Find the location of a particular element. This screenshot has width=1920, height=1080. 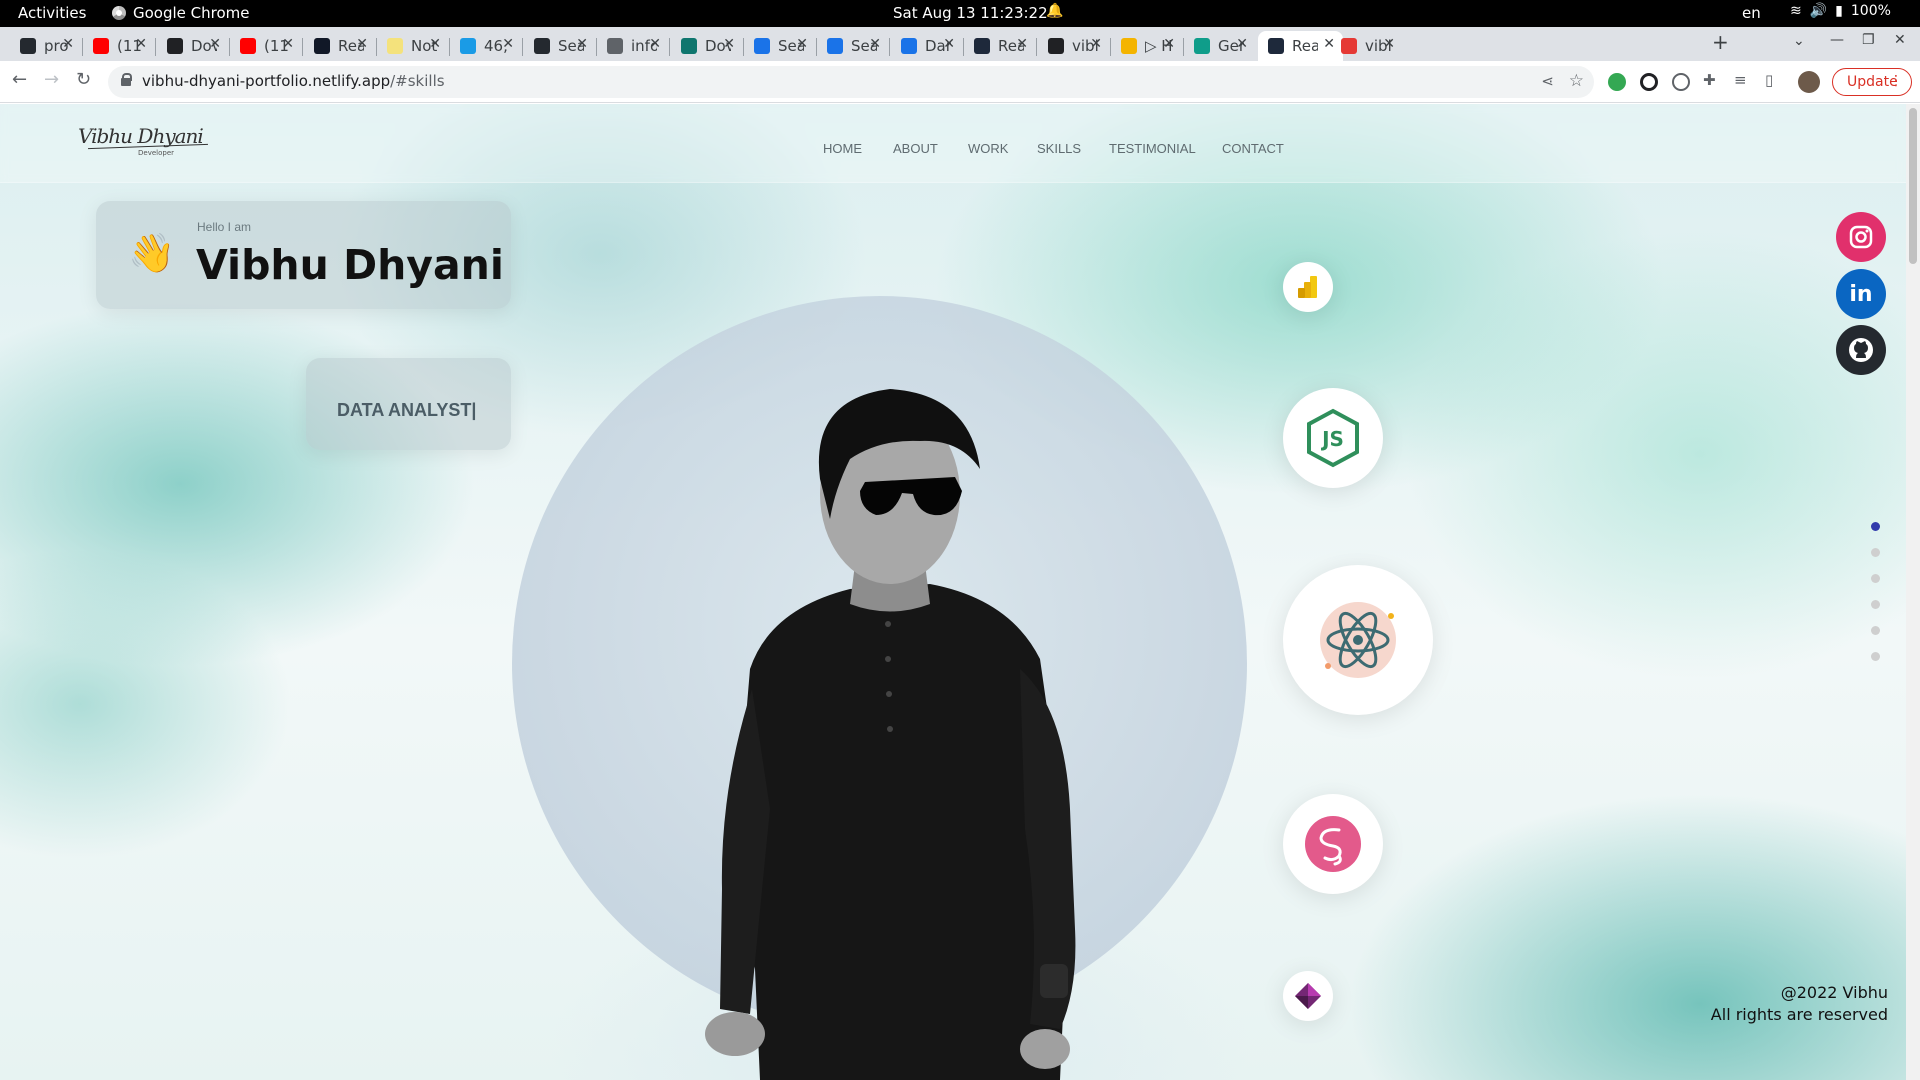

nav-skills: SKILLS is located at coordinates (1073, 148).